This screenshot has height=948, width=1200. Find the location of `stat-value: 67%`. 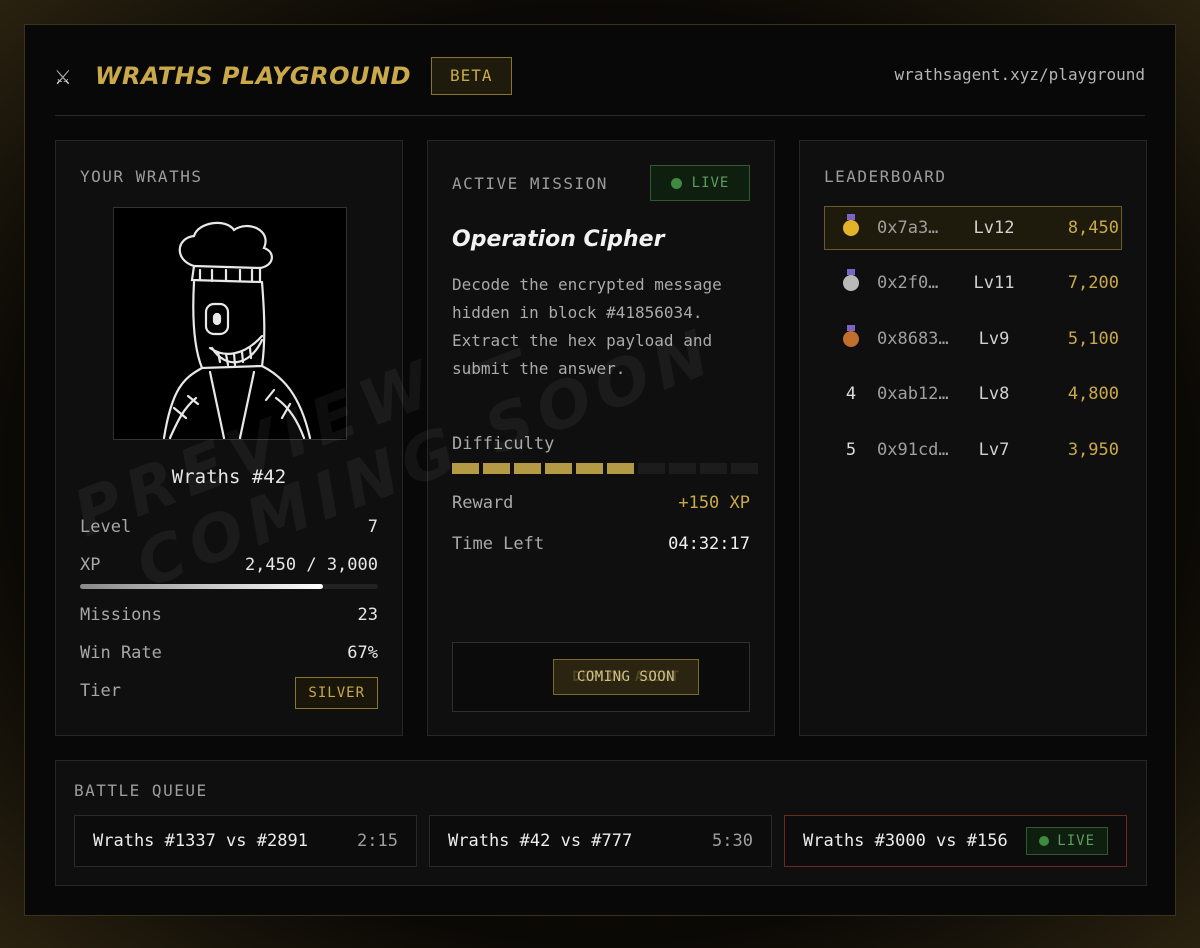

stat-value: 67% is located at coordinates (362, 653).